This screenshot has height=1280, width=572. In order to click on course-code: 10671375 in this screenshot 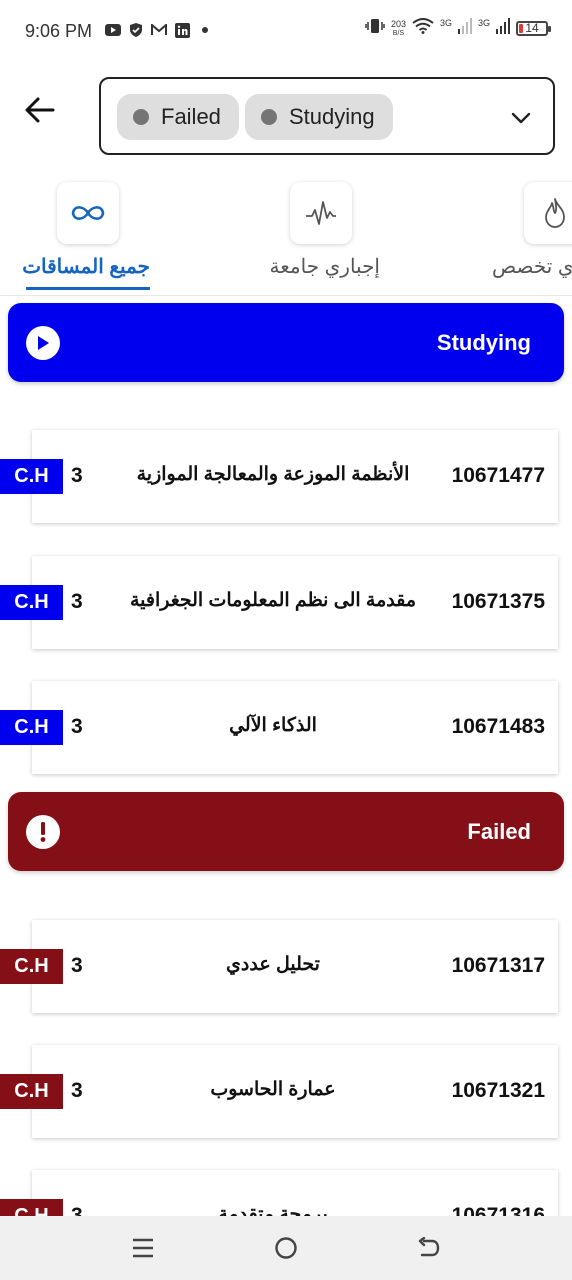, I will do `click(498, 601)`.